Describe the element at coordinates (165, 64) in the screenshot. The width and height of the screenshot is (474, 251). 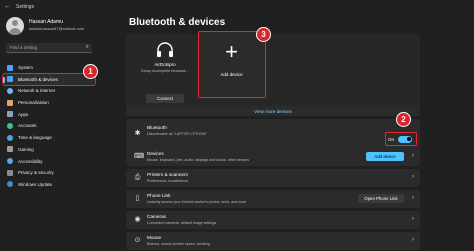
I see `device-name: AirDotspro` at that location.